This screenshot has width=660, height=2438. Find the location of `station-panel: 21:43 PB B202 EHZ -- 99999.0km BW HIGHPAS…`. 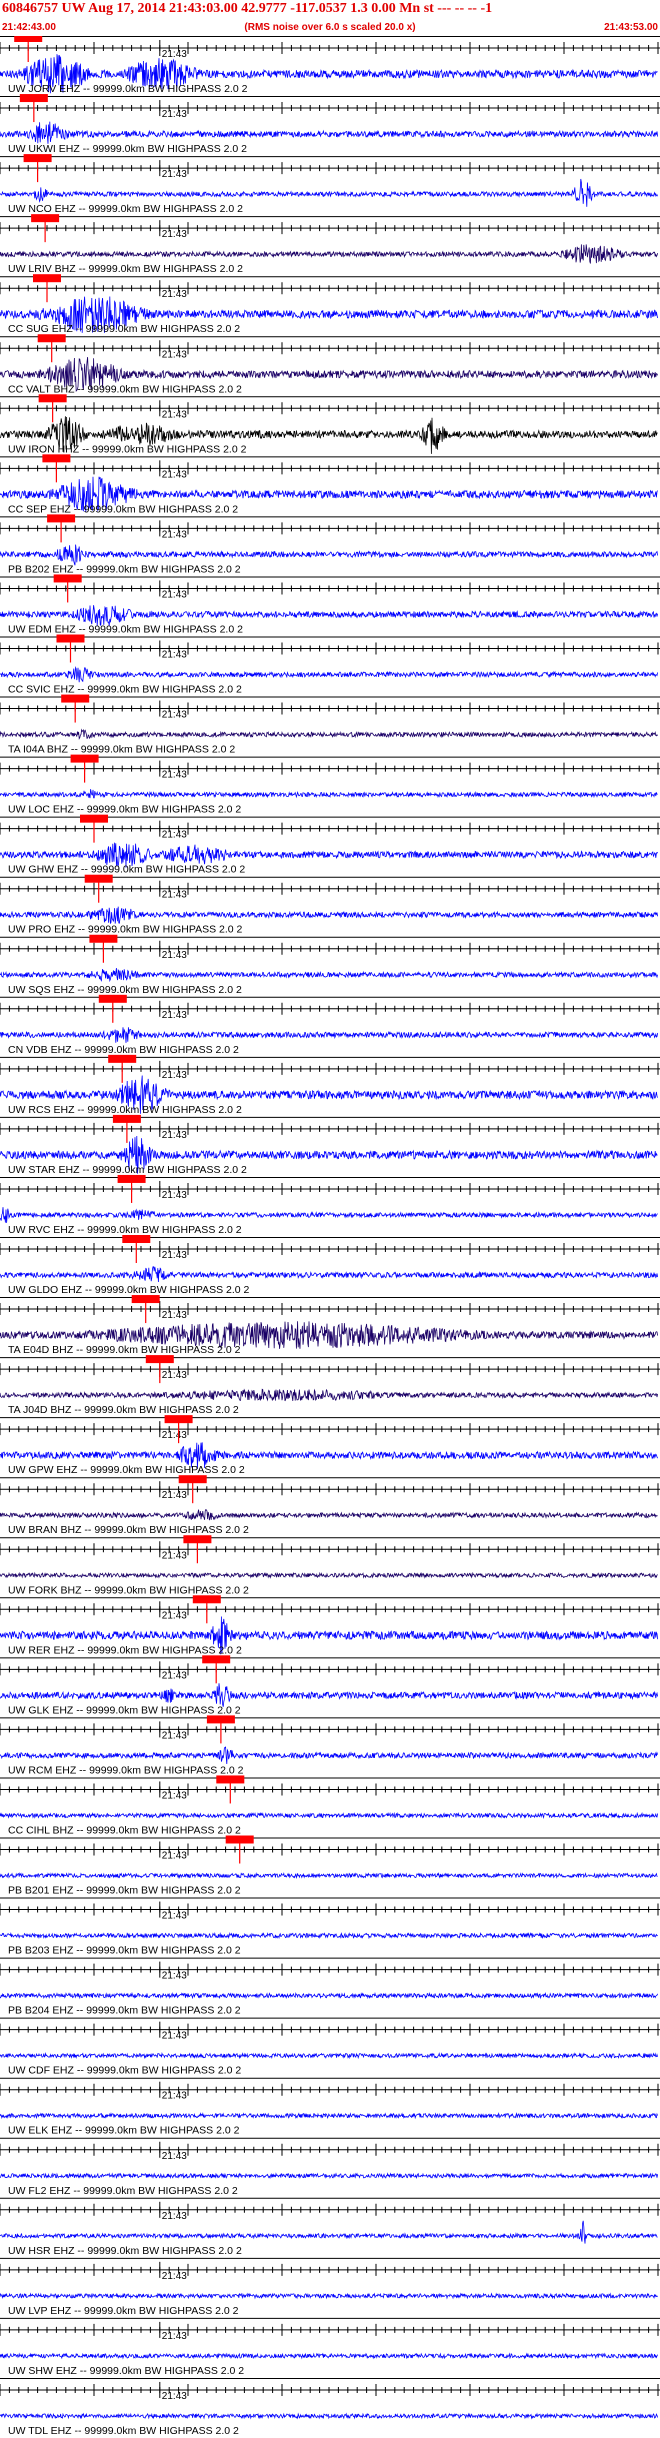

station-panel: 21:43 PB B202 EHZ -- 99999.0km BW HIGHPAS… is located at coordinates (330, 544).